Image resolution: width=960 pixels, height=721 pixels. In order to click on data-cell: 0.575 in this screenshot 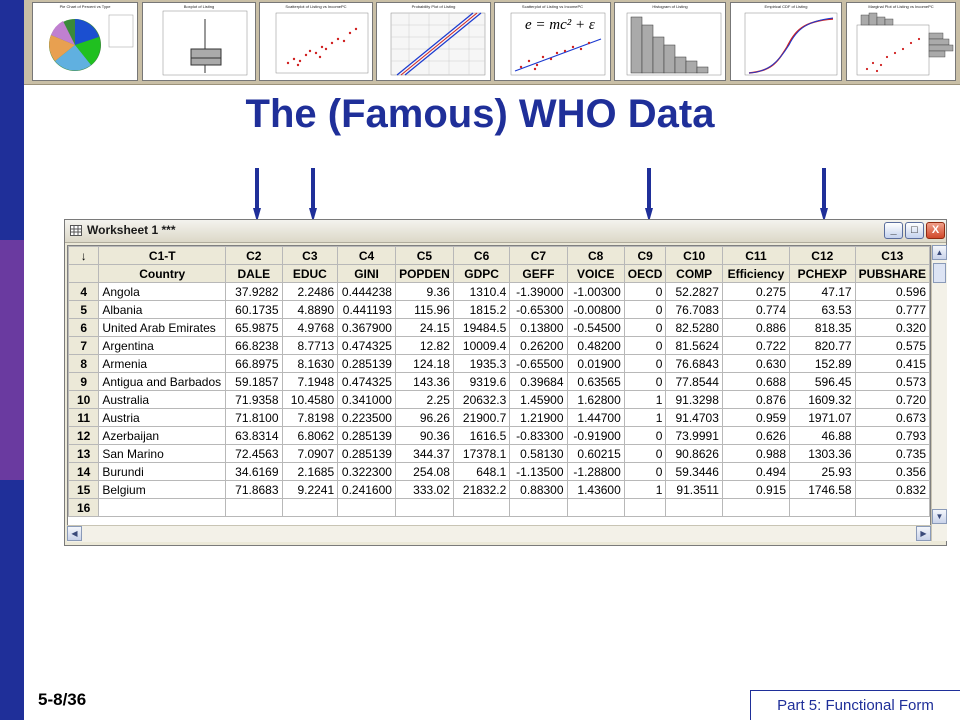, I will do `click(892, 345)`.